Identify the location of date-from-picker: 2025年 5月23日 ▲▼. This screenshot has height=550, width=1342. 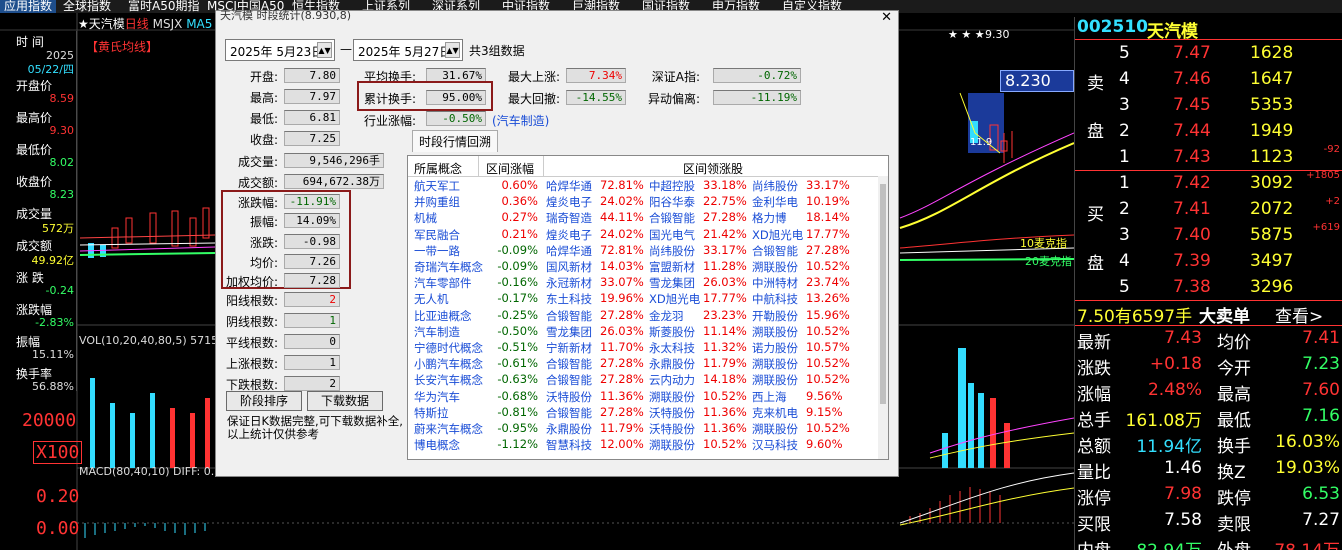
(280, 50).